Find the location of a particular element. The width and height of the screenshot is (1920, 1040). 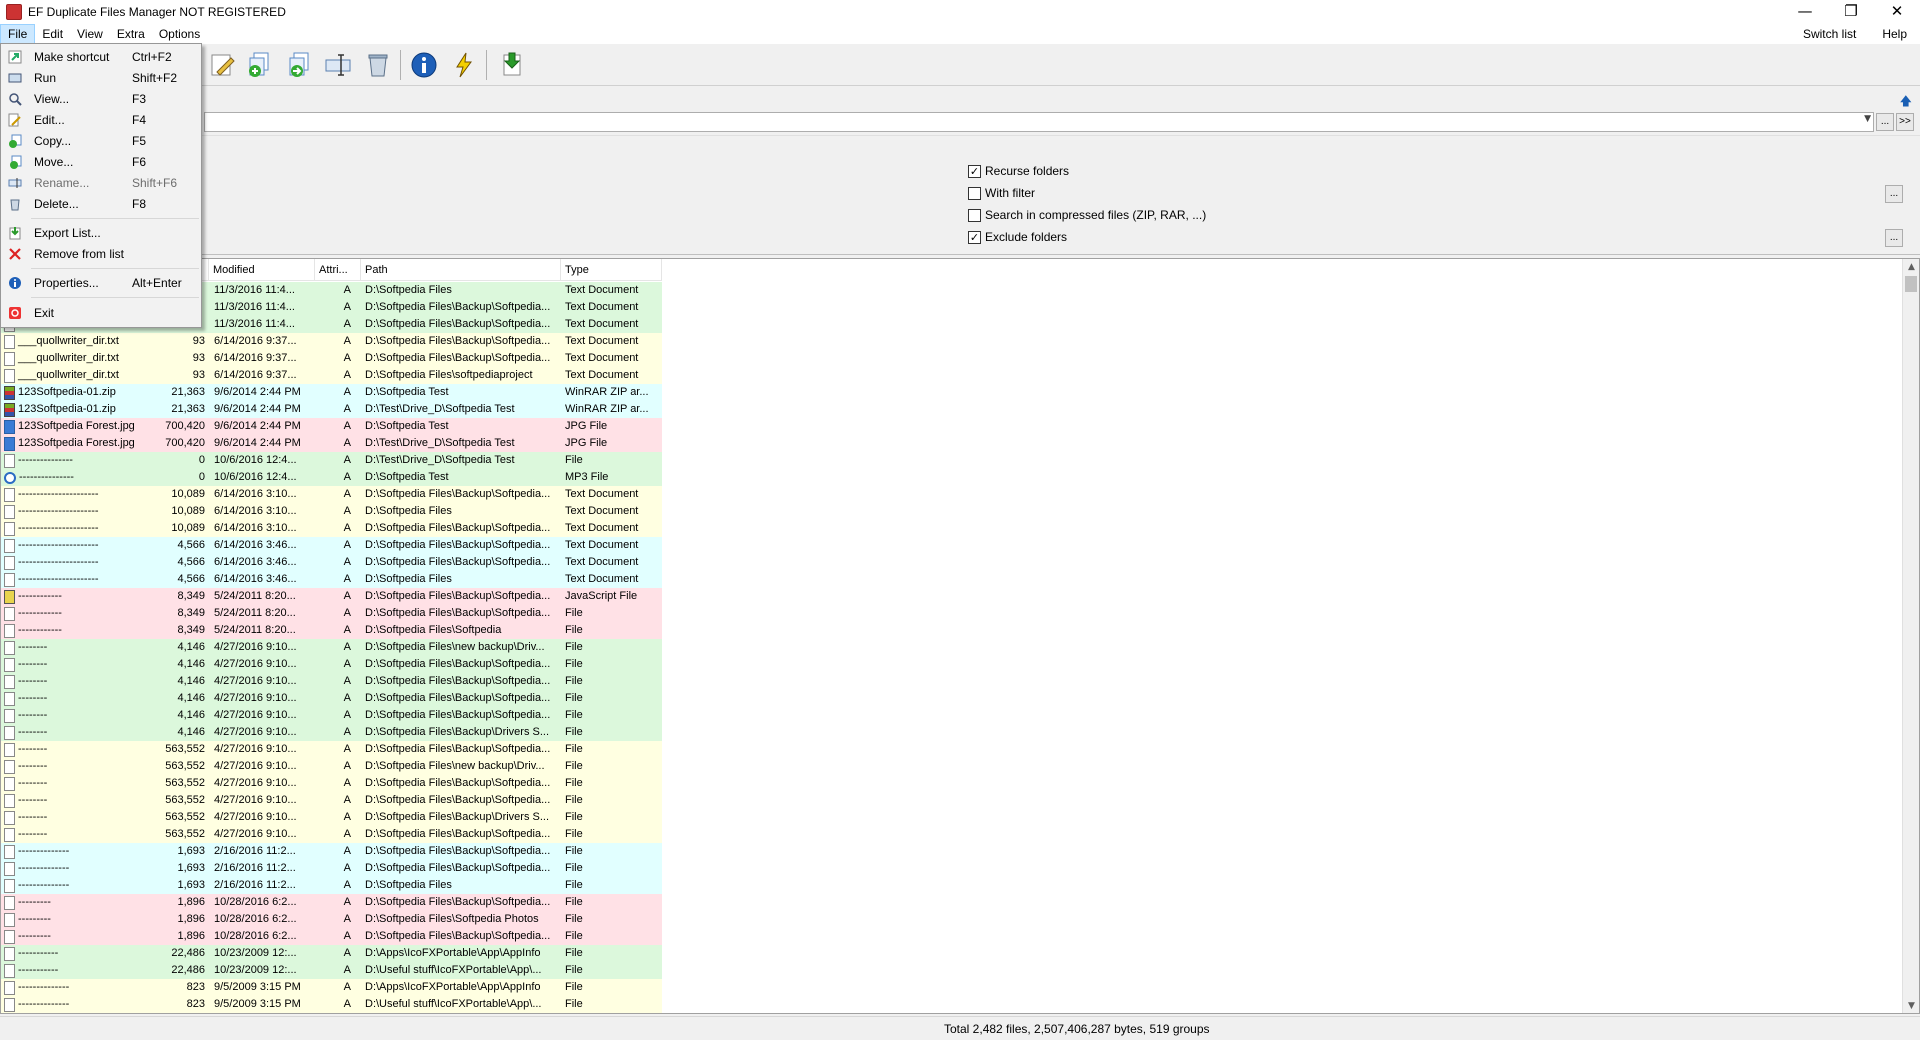

menu-file: File is located at coordinates (18, 34).